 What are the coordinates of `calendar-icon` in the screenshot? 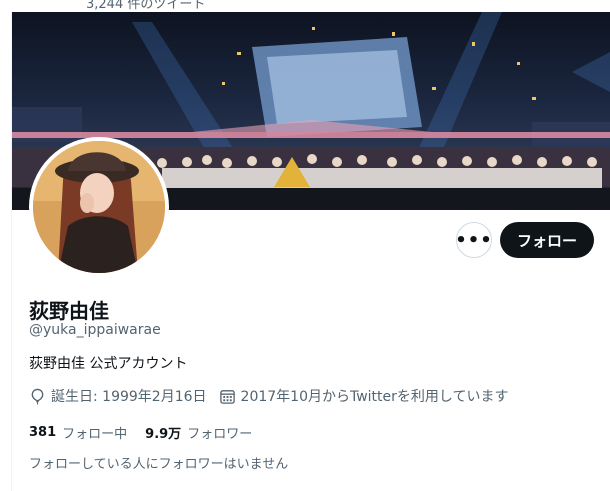 It's located at (227, 396).